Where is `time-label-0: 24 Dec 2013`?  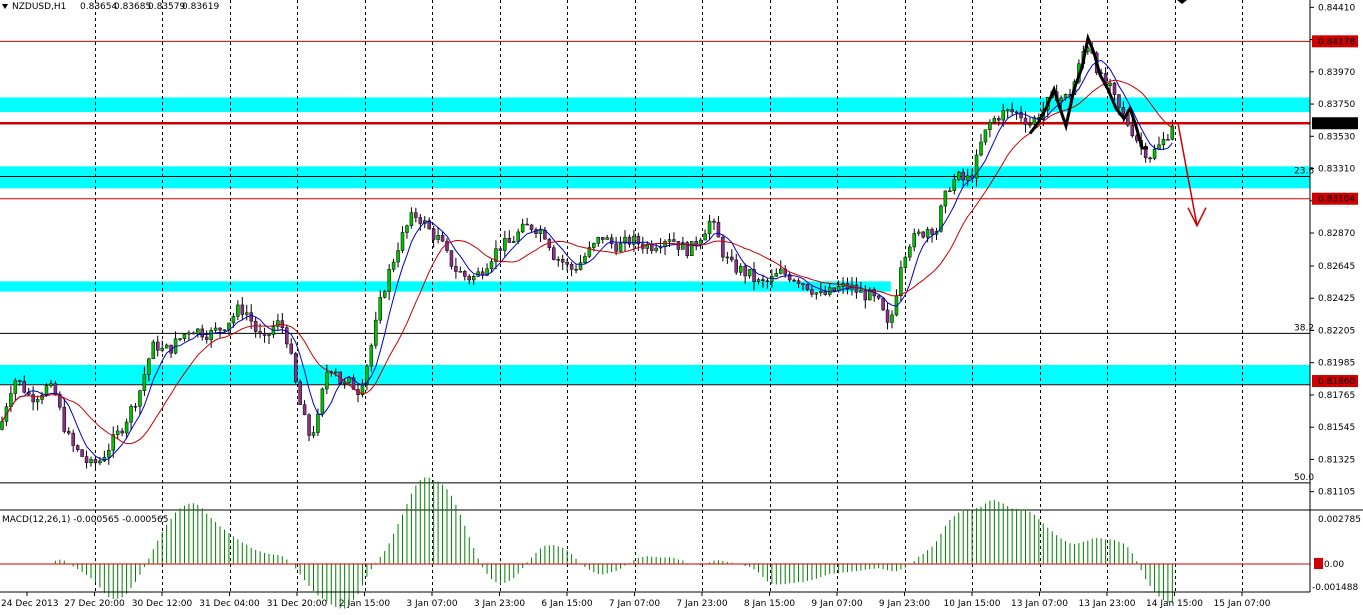 time-label-0: 24 Dec 2013 is located at coordinates (30, 604).